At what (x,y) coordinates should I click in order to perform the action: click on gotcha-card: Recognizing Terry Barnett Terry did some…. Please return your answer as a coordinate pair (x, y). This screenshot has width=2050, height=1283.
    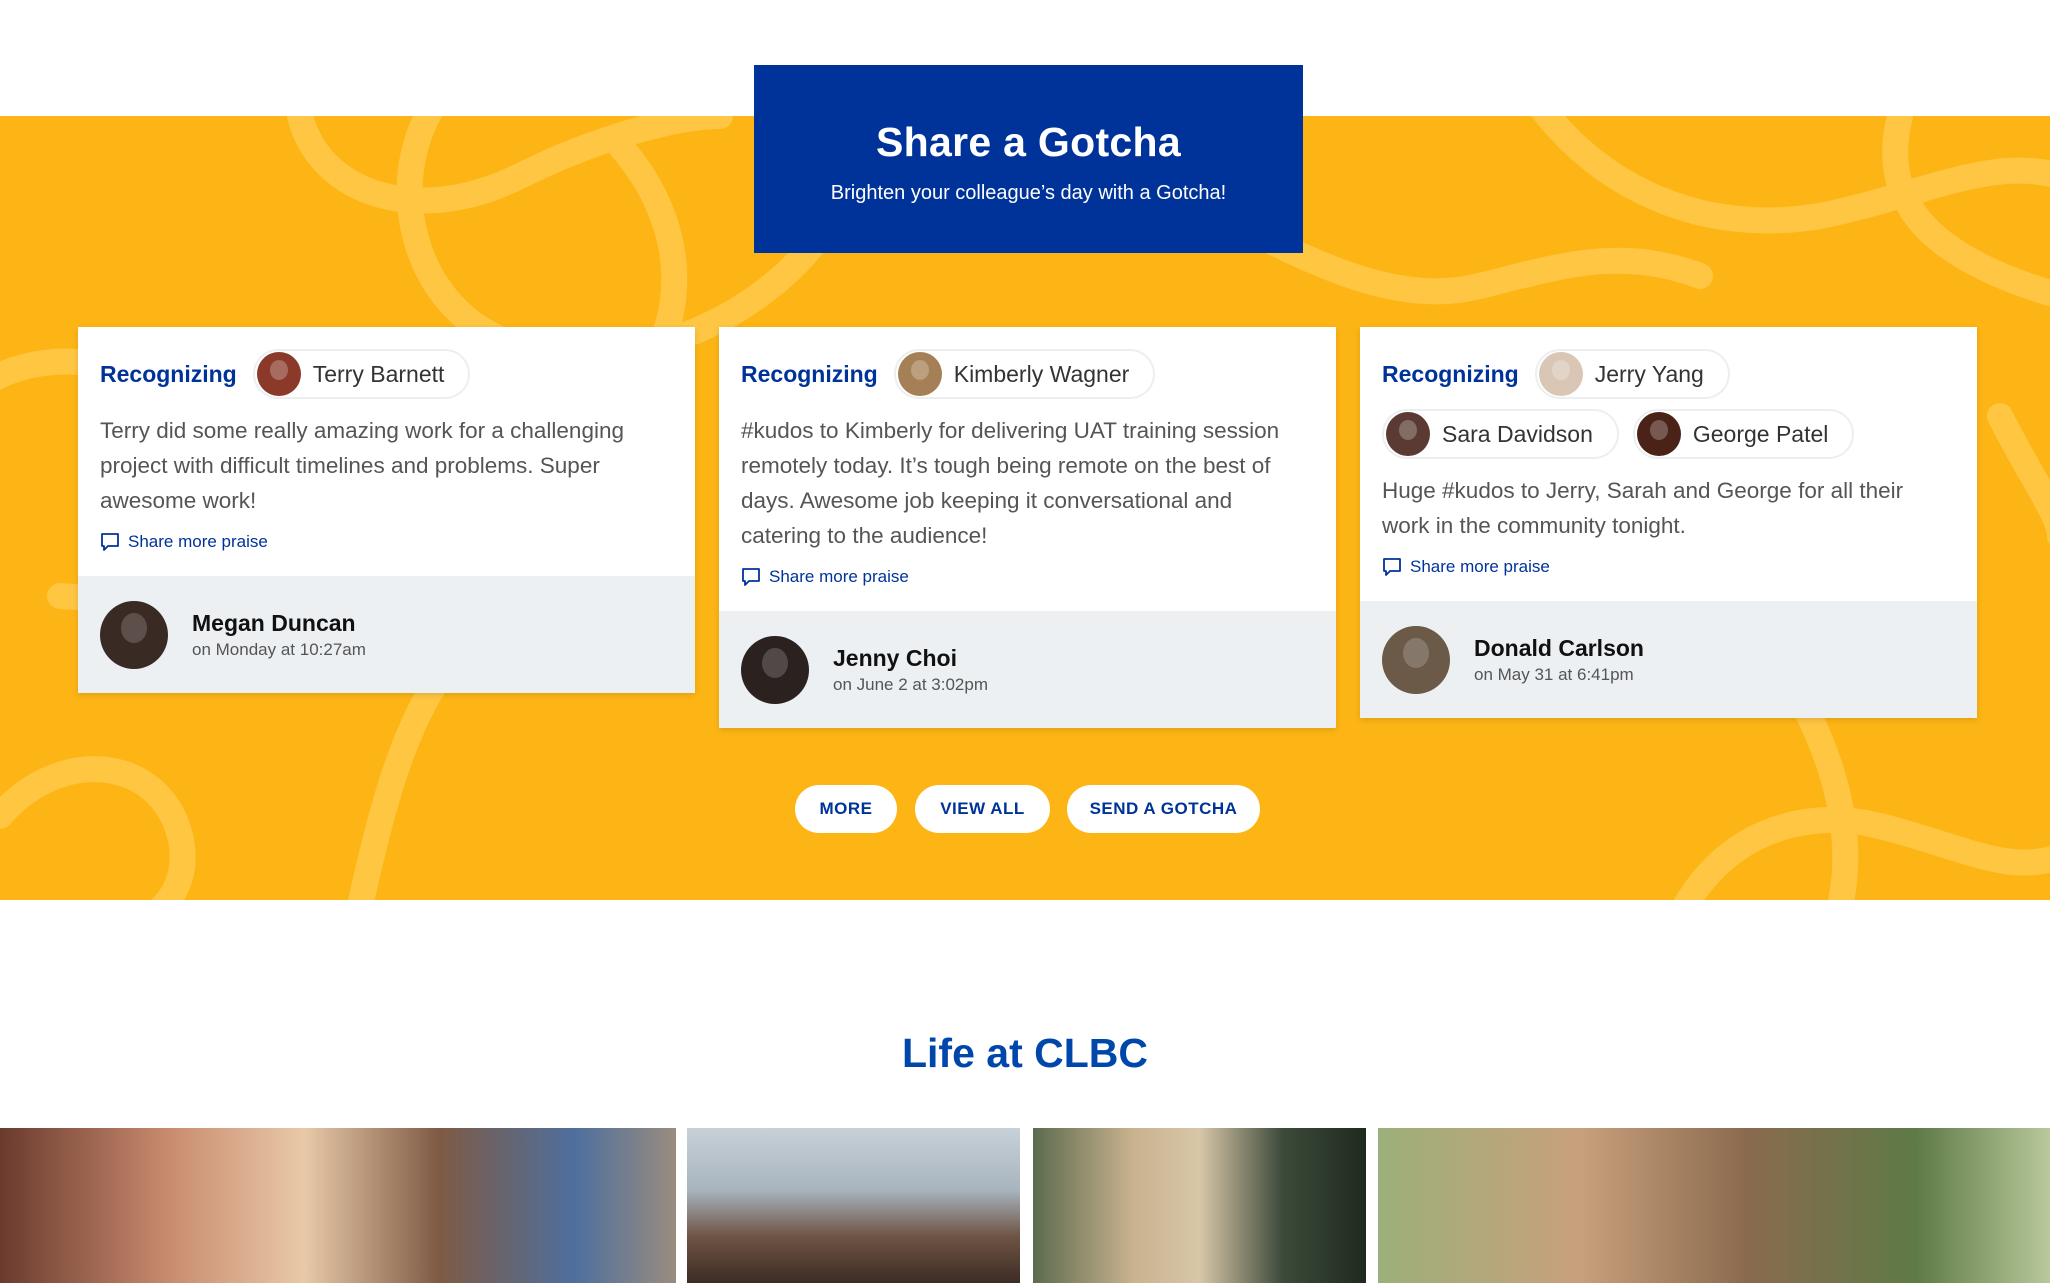
    Looking at the image, I should click on (386, 510).